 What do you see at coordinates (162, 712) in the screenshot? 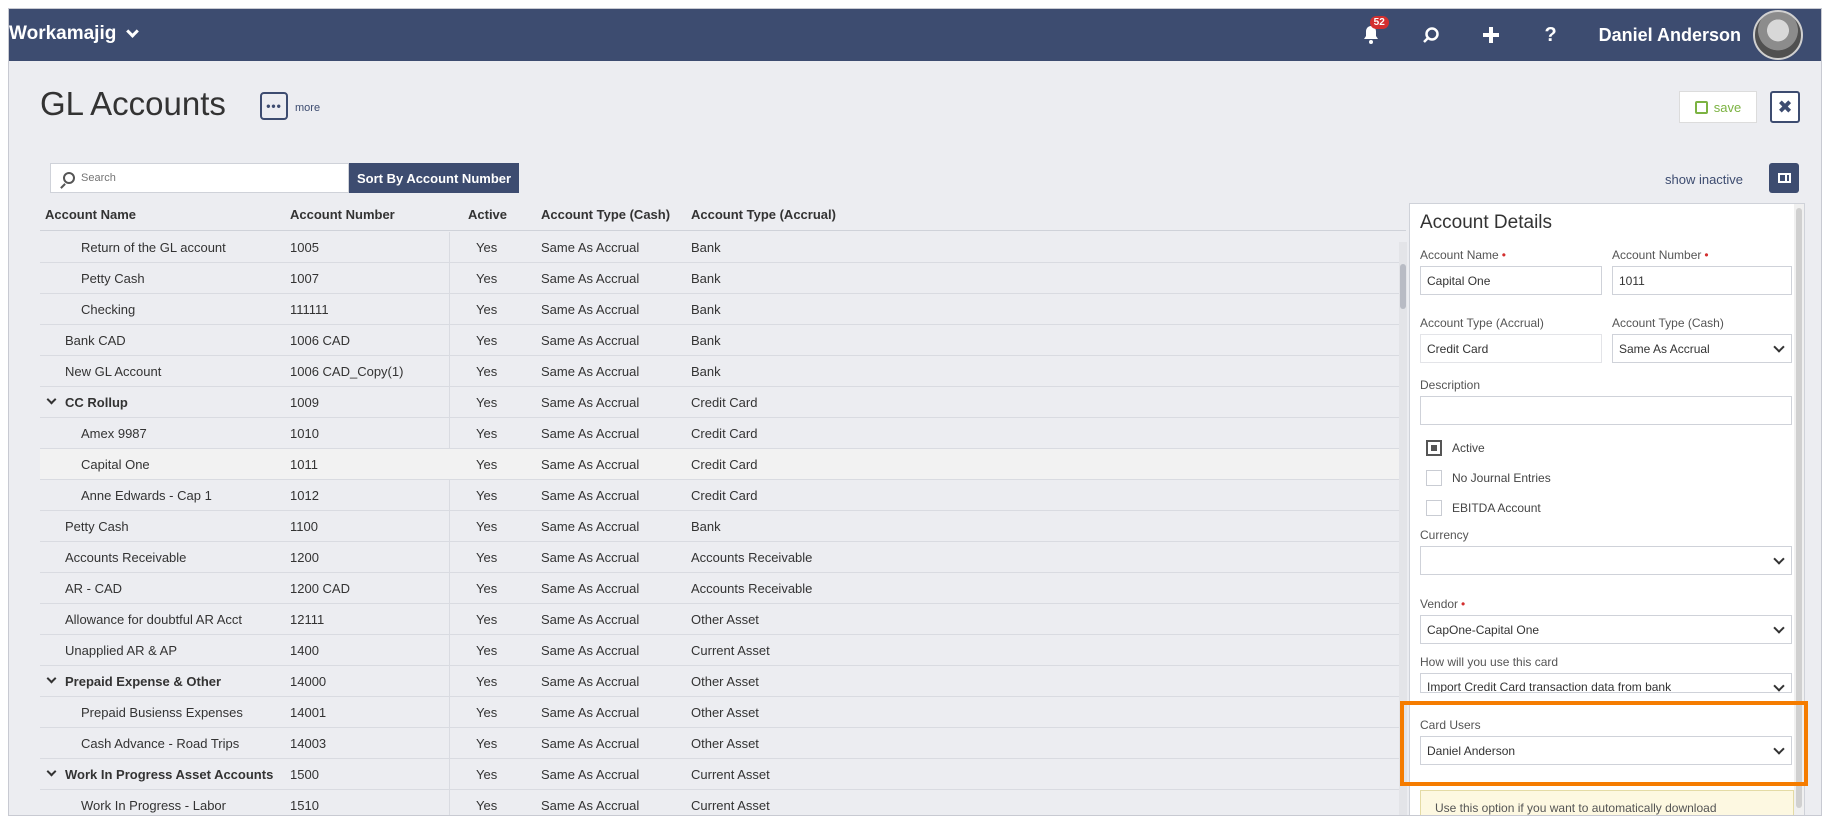
I see `cell-name: Prepaid Busienss Expenses` at bounding box center [162, 712].